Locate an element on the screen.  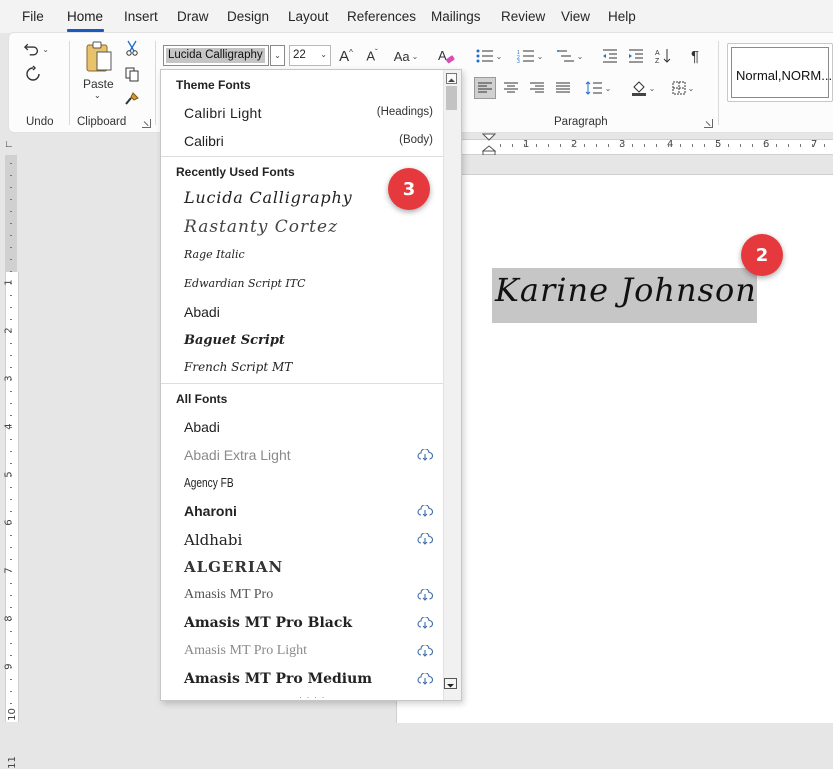
font-option: Amasis MT Pro is located at coordinates (228, 595).